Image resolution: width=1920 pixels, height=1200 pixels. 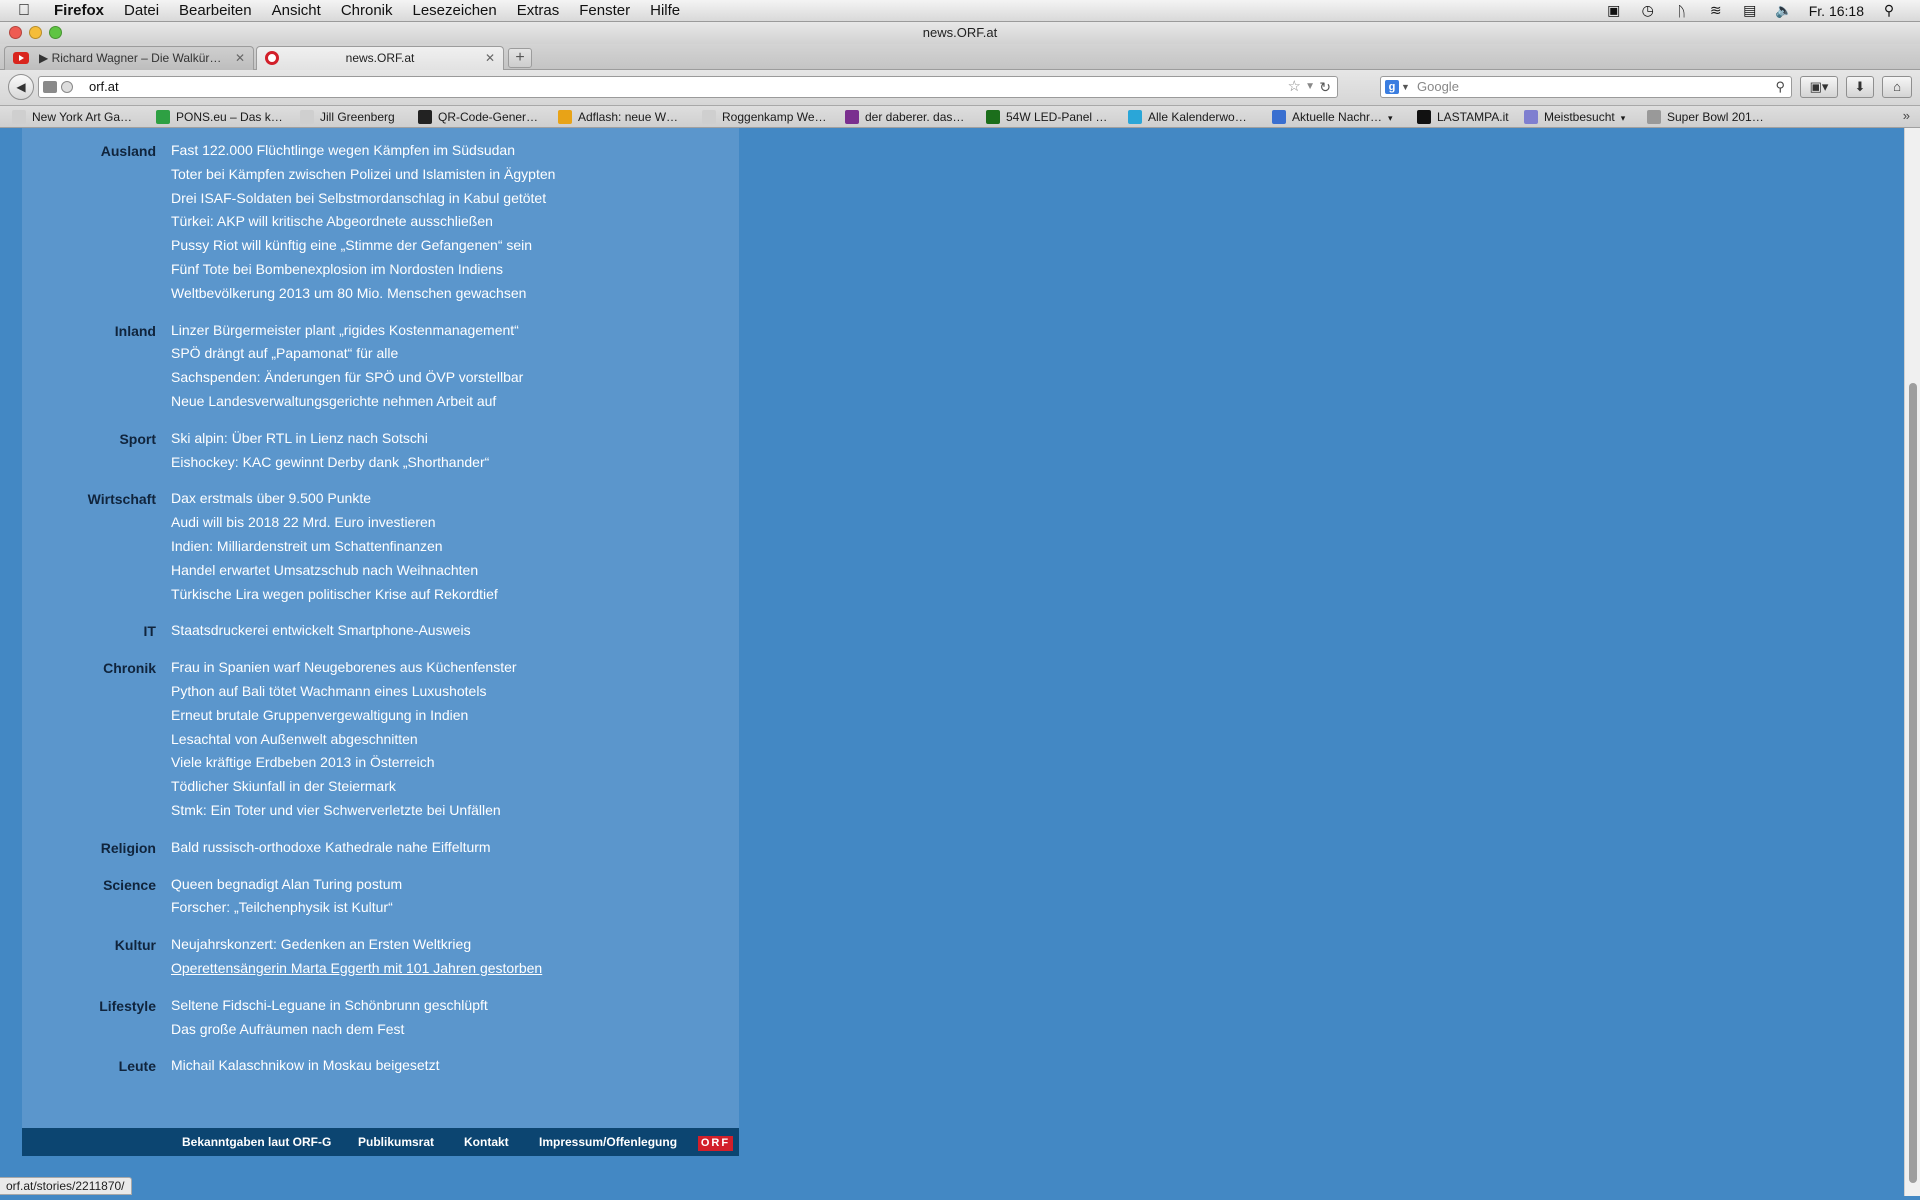 I want to click on wifi-icon: ≋, so click(x=1716, y=10).